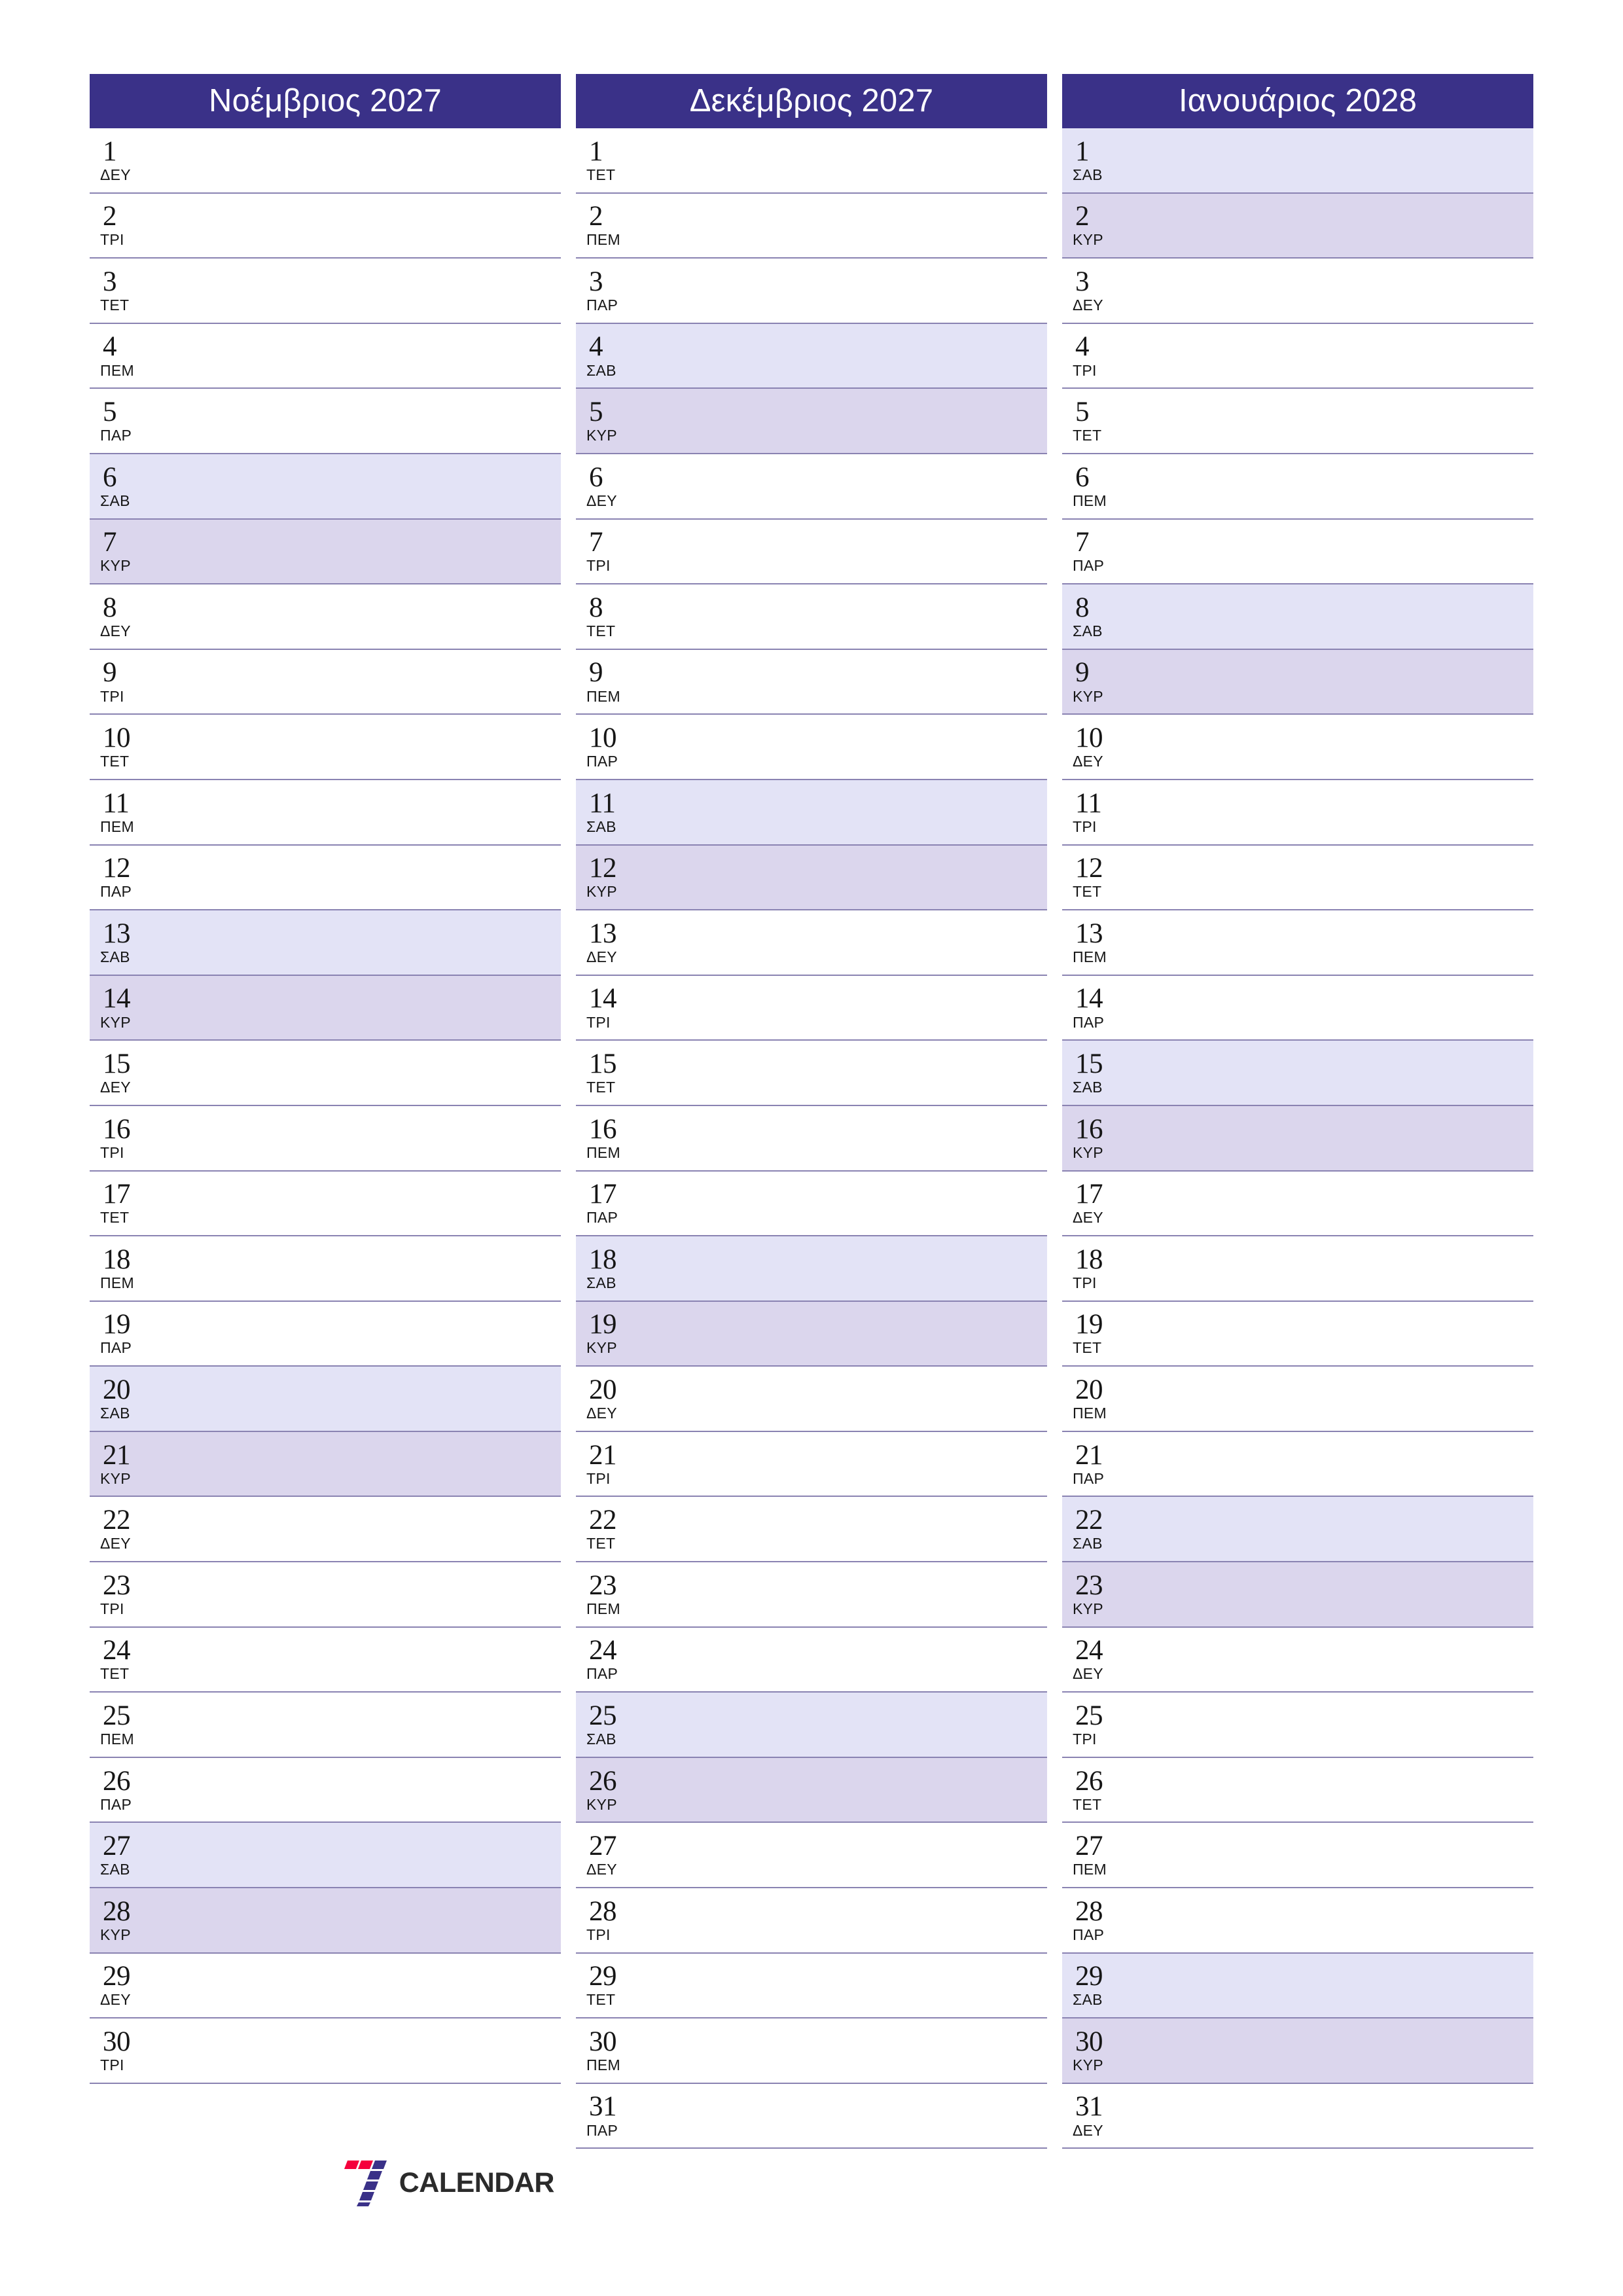  What do you see at coordinates (811, 161) in the screenshot?
I see `day-row: 1 ΤΕΤ` at bounding box center [811, 161].